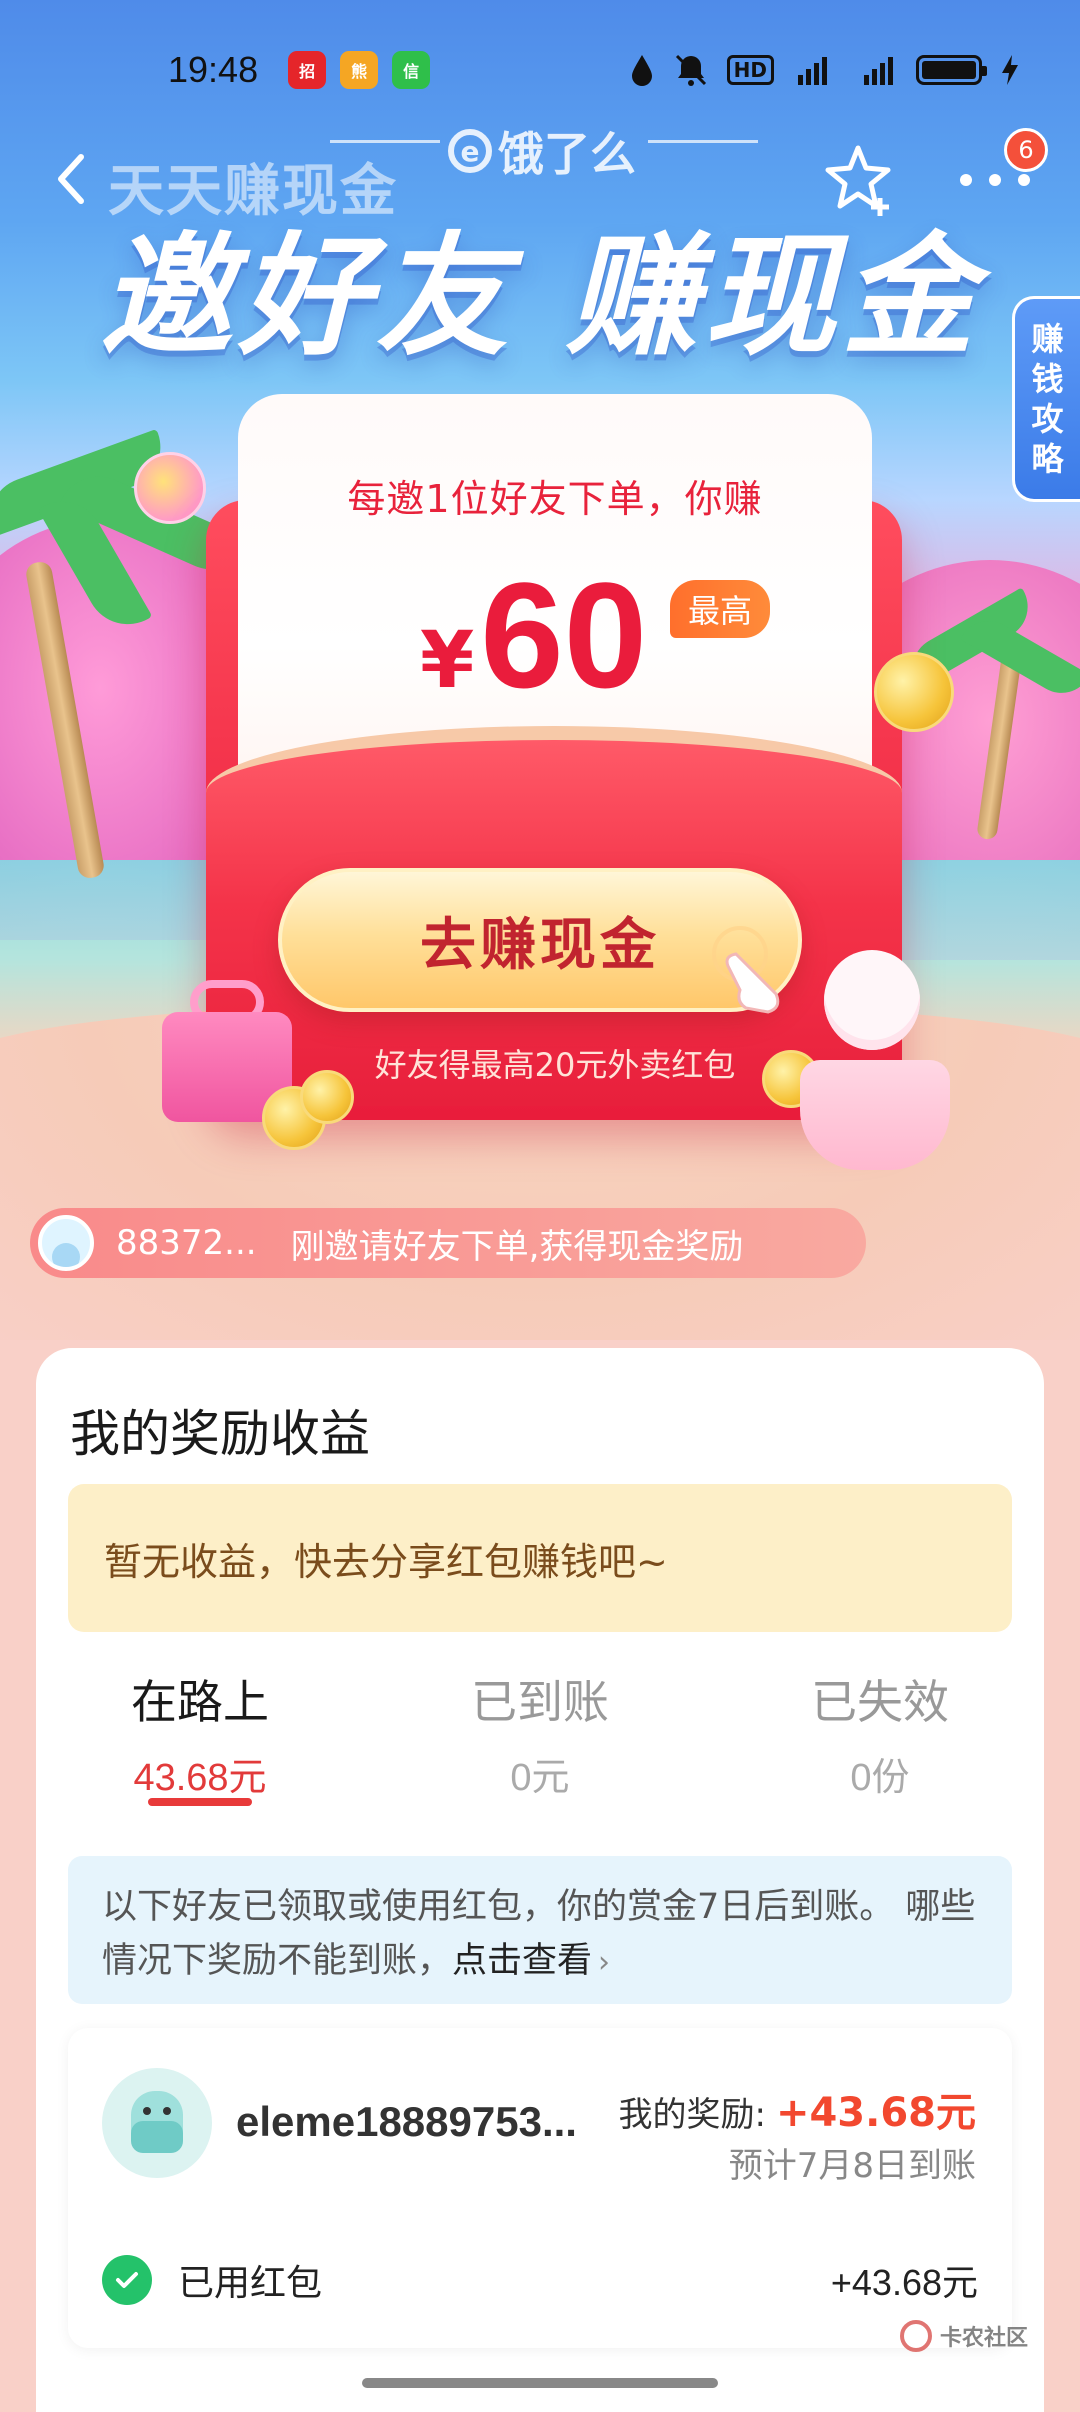 The width and height of the screenshot is (1080, 2412). What do you see at coordinates (540, 297) in the screenshot?
I see `hero-headline: 邀好友 赚现金` at bounding box center [540, 297].